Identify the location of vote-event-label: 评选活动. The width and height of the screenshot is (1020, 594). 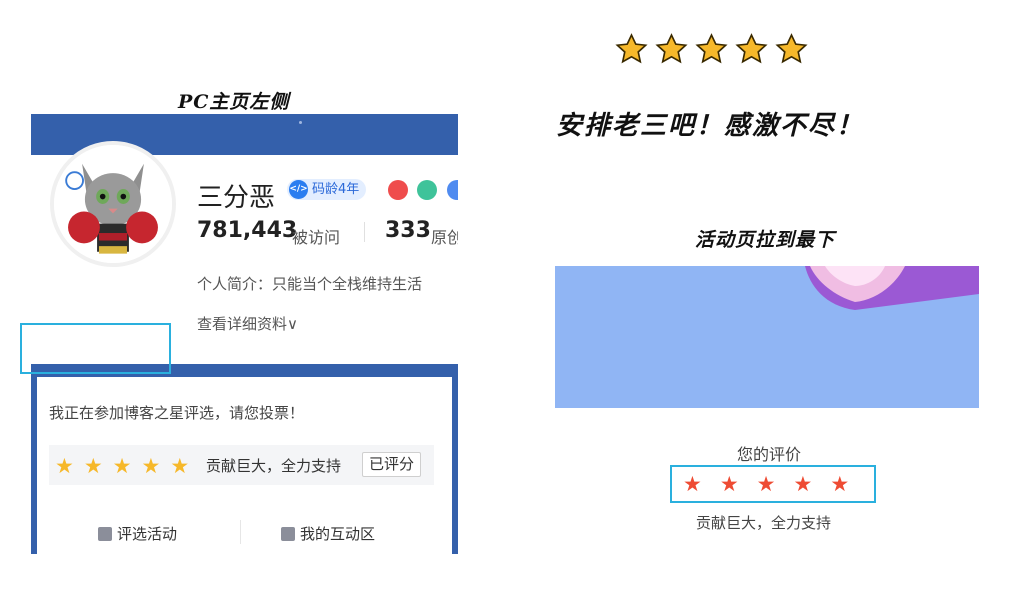
(147, 534).